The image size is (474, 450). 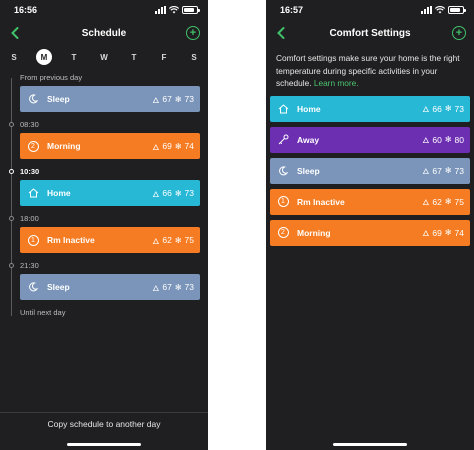 What do you see at coordinates (134, 57) in the screenshot?
I see `day-thursday: T` at bounding box center [134, 57].